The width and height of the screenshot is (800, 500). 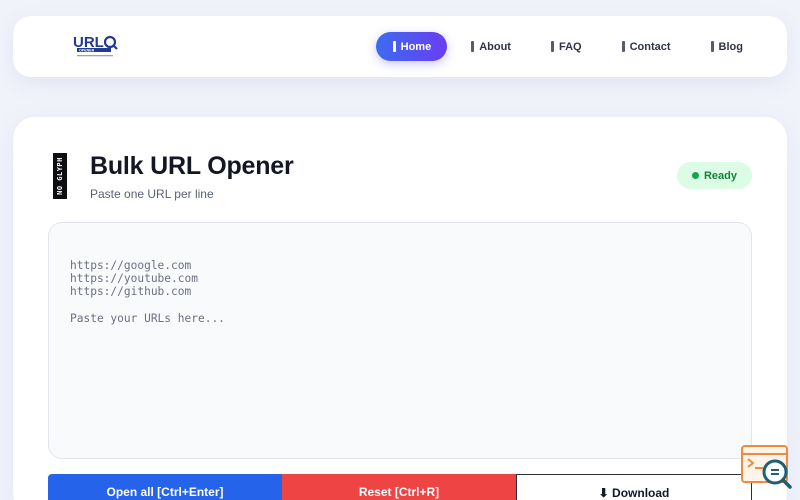 I want to click on download-button: ⬇ Download, so click(x=634, y=487).